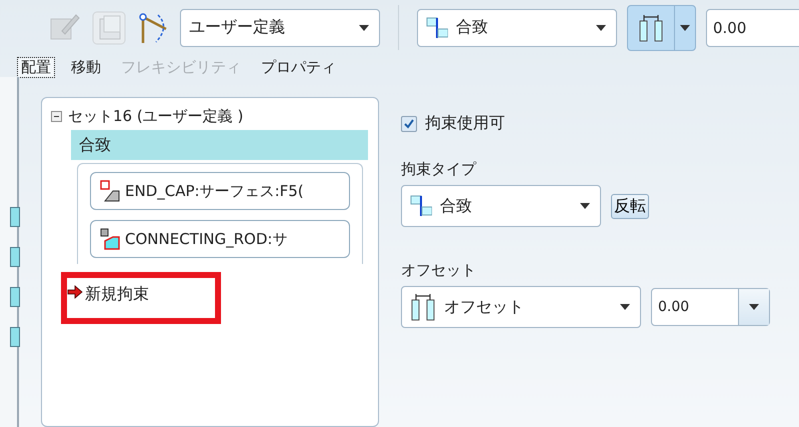 This screenshot has width=799, height=427. Describe the element at coordinates (630, 206) in the screenshot. I see `flip-button: 反転` at that location.